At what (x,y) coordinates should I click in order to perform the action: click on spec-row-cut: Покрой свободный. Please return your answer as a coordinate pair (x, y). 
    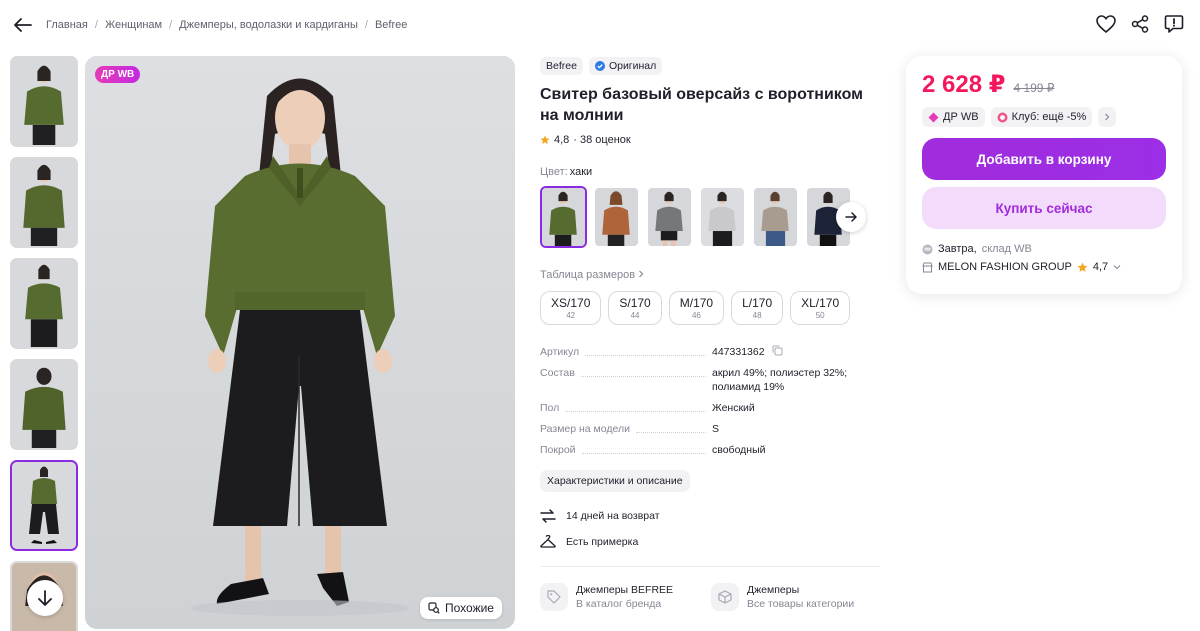
    Looking at the image, I should click on (705, 450).